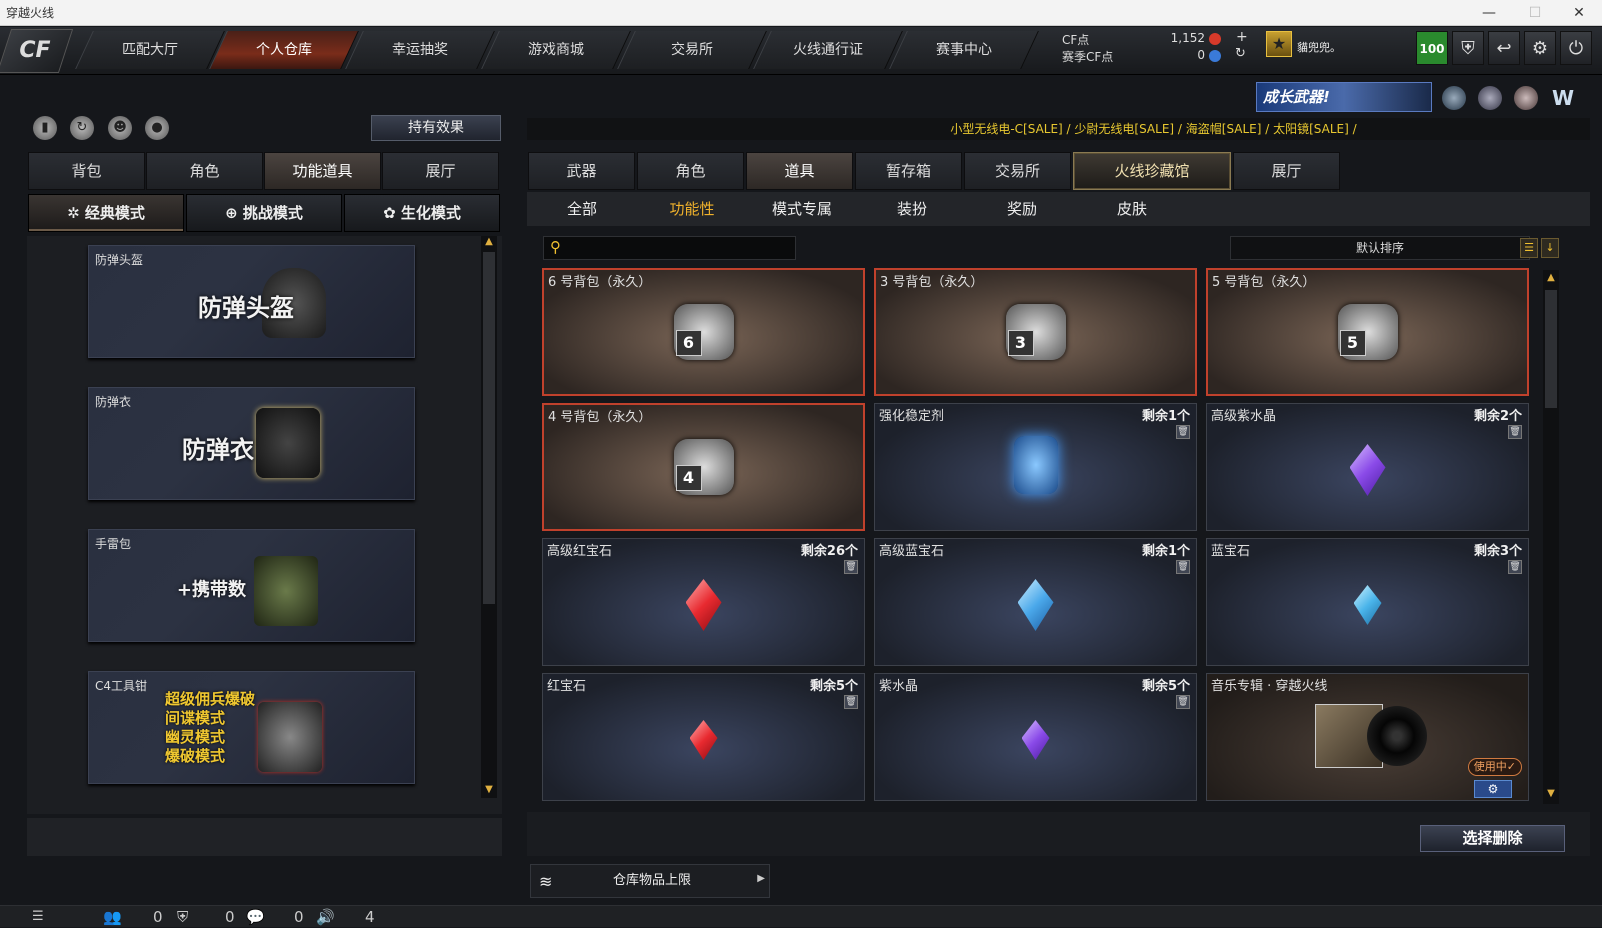 This screenshot has width=1602, height=928. I want to click on left-tab-functional-items: 功能道具, so click(322, 171).